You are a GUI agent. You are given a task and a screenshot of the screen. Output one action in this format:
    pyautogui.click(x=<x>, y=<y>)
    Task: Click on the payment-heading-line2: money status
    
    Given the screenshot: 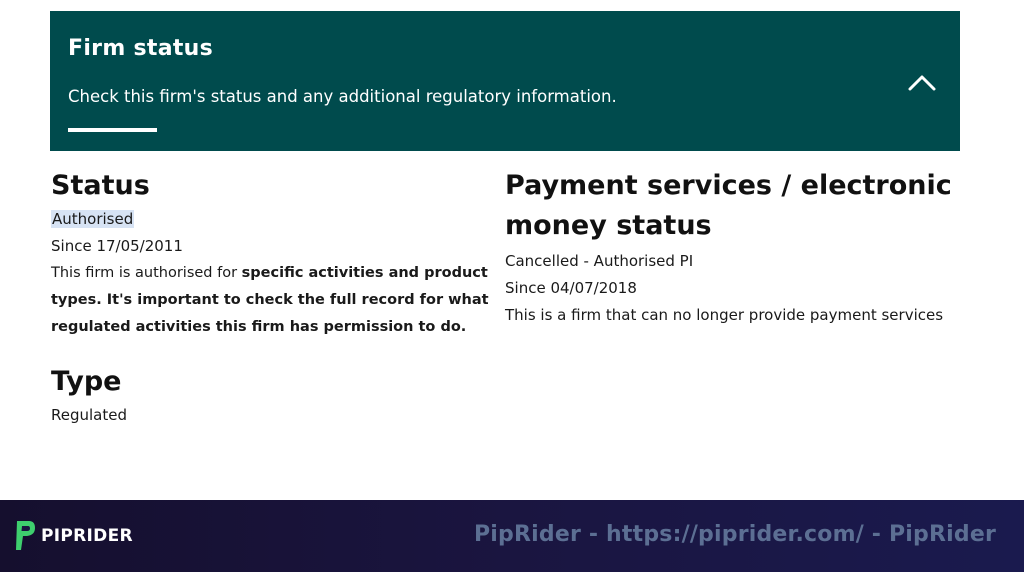 What is the action you would take?
    pyautogui.click(x=608, y=225)
    